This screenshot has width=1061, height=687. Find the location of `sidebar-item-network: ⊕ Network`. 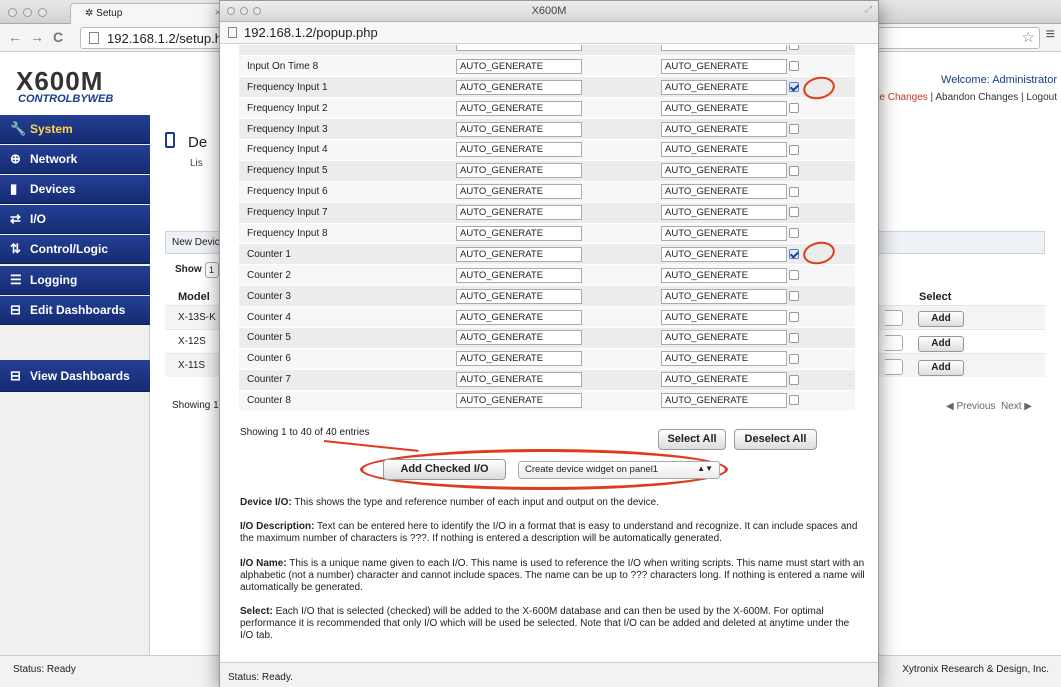

sidebar-item-network: ⊕ Network is located at coordinates (75, 159).